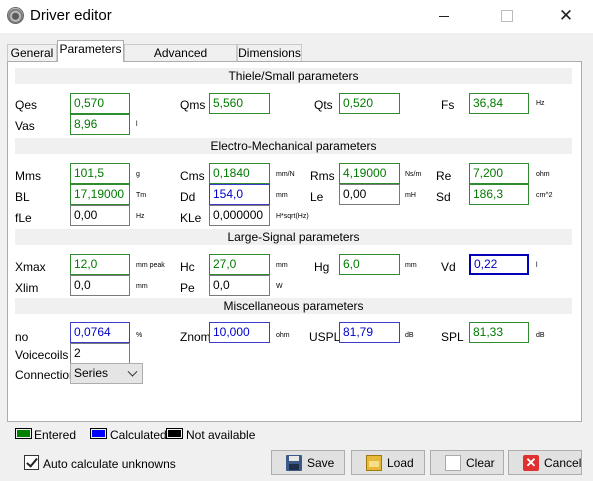 The height and width of the screenshot is (481, 593). I want to click on no-field: 0,0764, so click(100, 332).